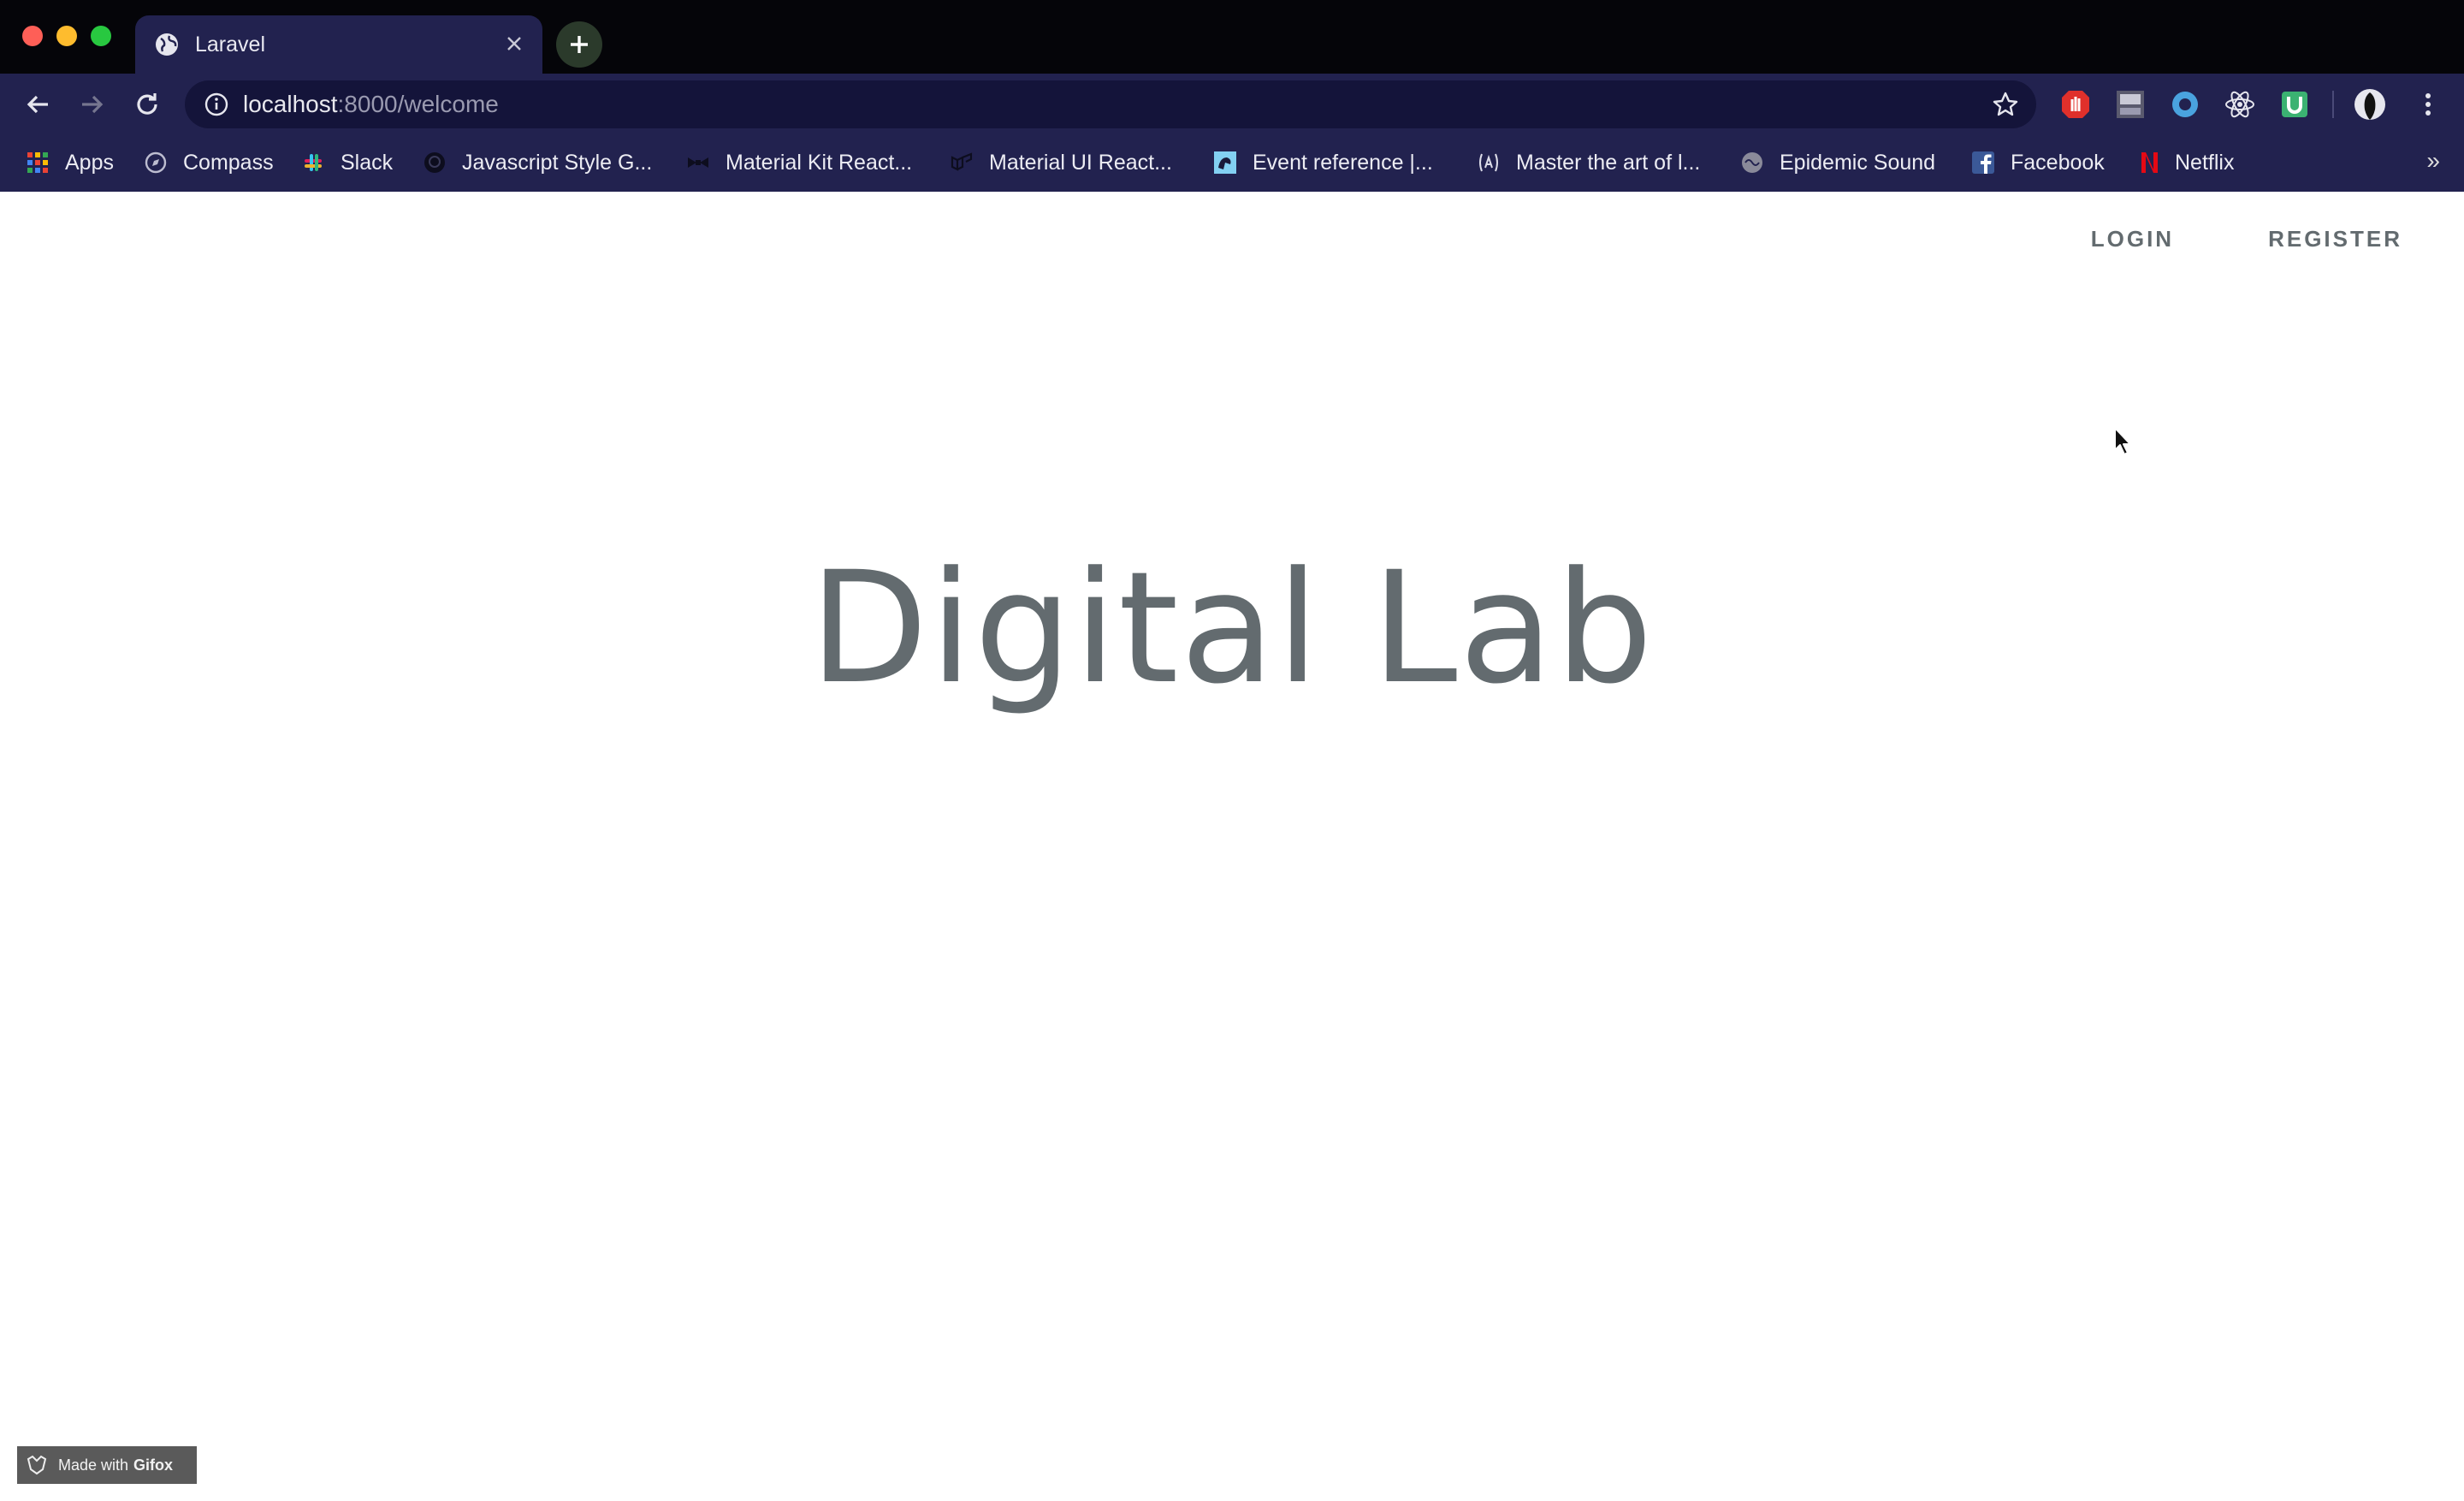 The height and width of the screenshot is (1501, 2464). I want to click on toolbar-divider, so click(2333, 105).